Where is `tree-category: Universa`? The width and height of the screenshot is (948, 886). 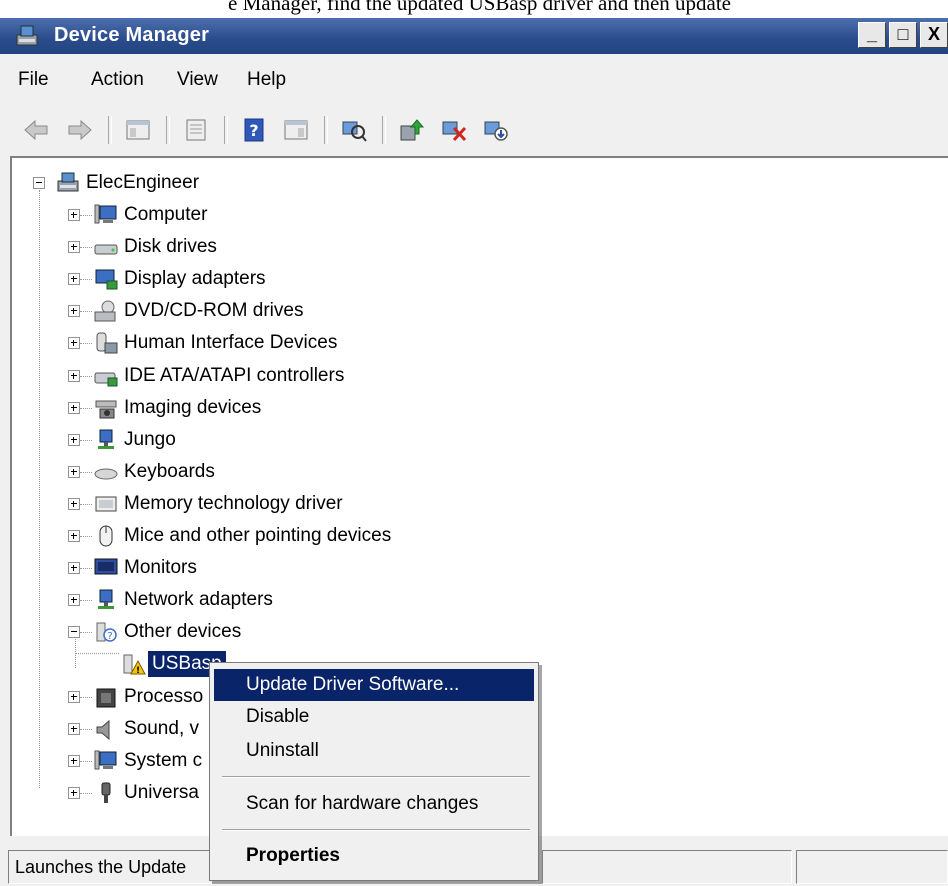 tree-category: Universa is located at coordinates (147, 793).